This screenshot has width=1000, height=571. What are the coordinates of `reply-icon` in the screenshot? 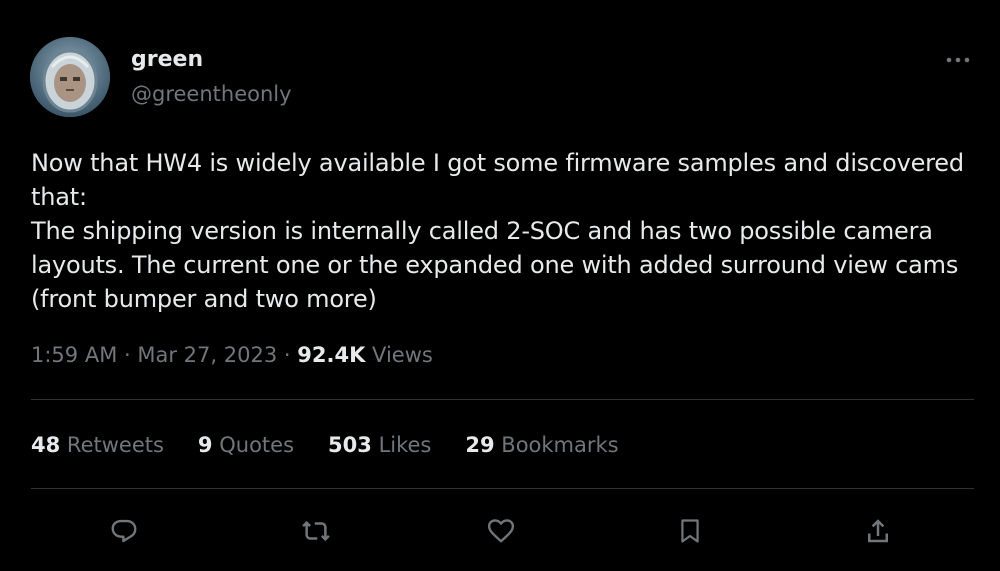 It's located at (124, 531).